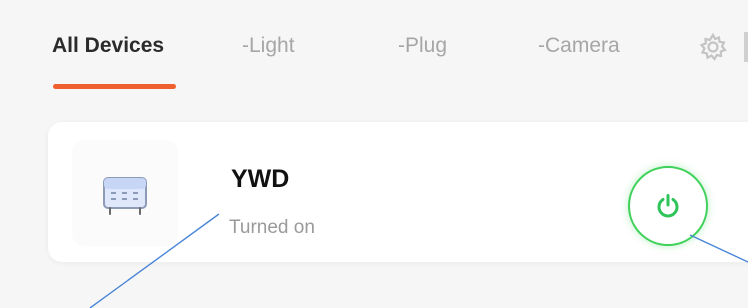 Image resolution: width=748 pixels, height=308 pixels. I want to click on device-name: YWD, so click(260, 179).